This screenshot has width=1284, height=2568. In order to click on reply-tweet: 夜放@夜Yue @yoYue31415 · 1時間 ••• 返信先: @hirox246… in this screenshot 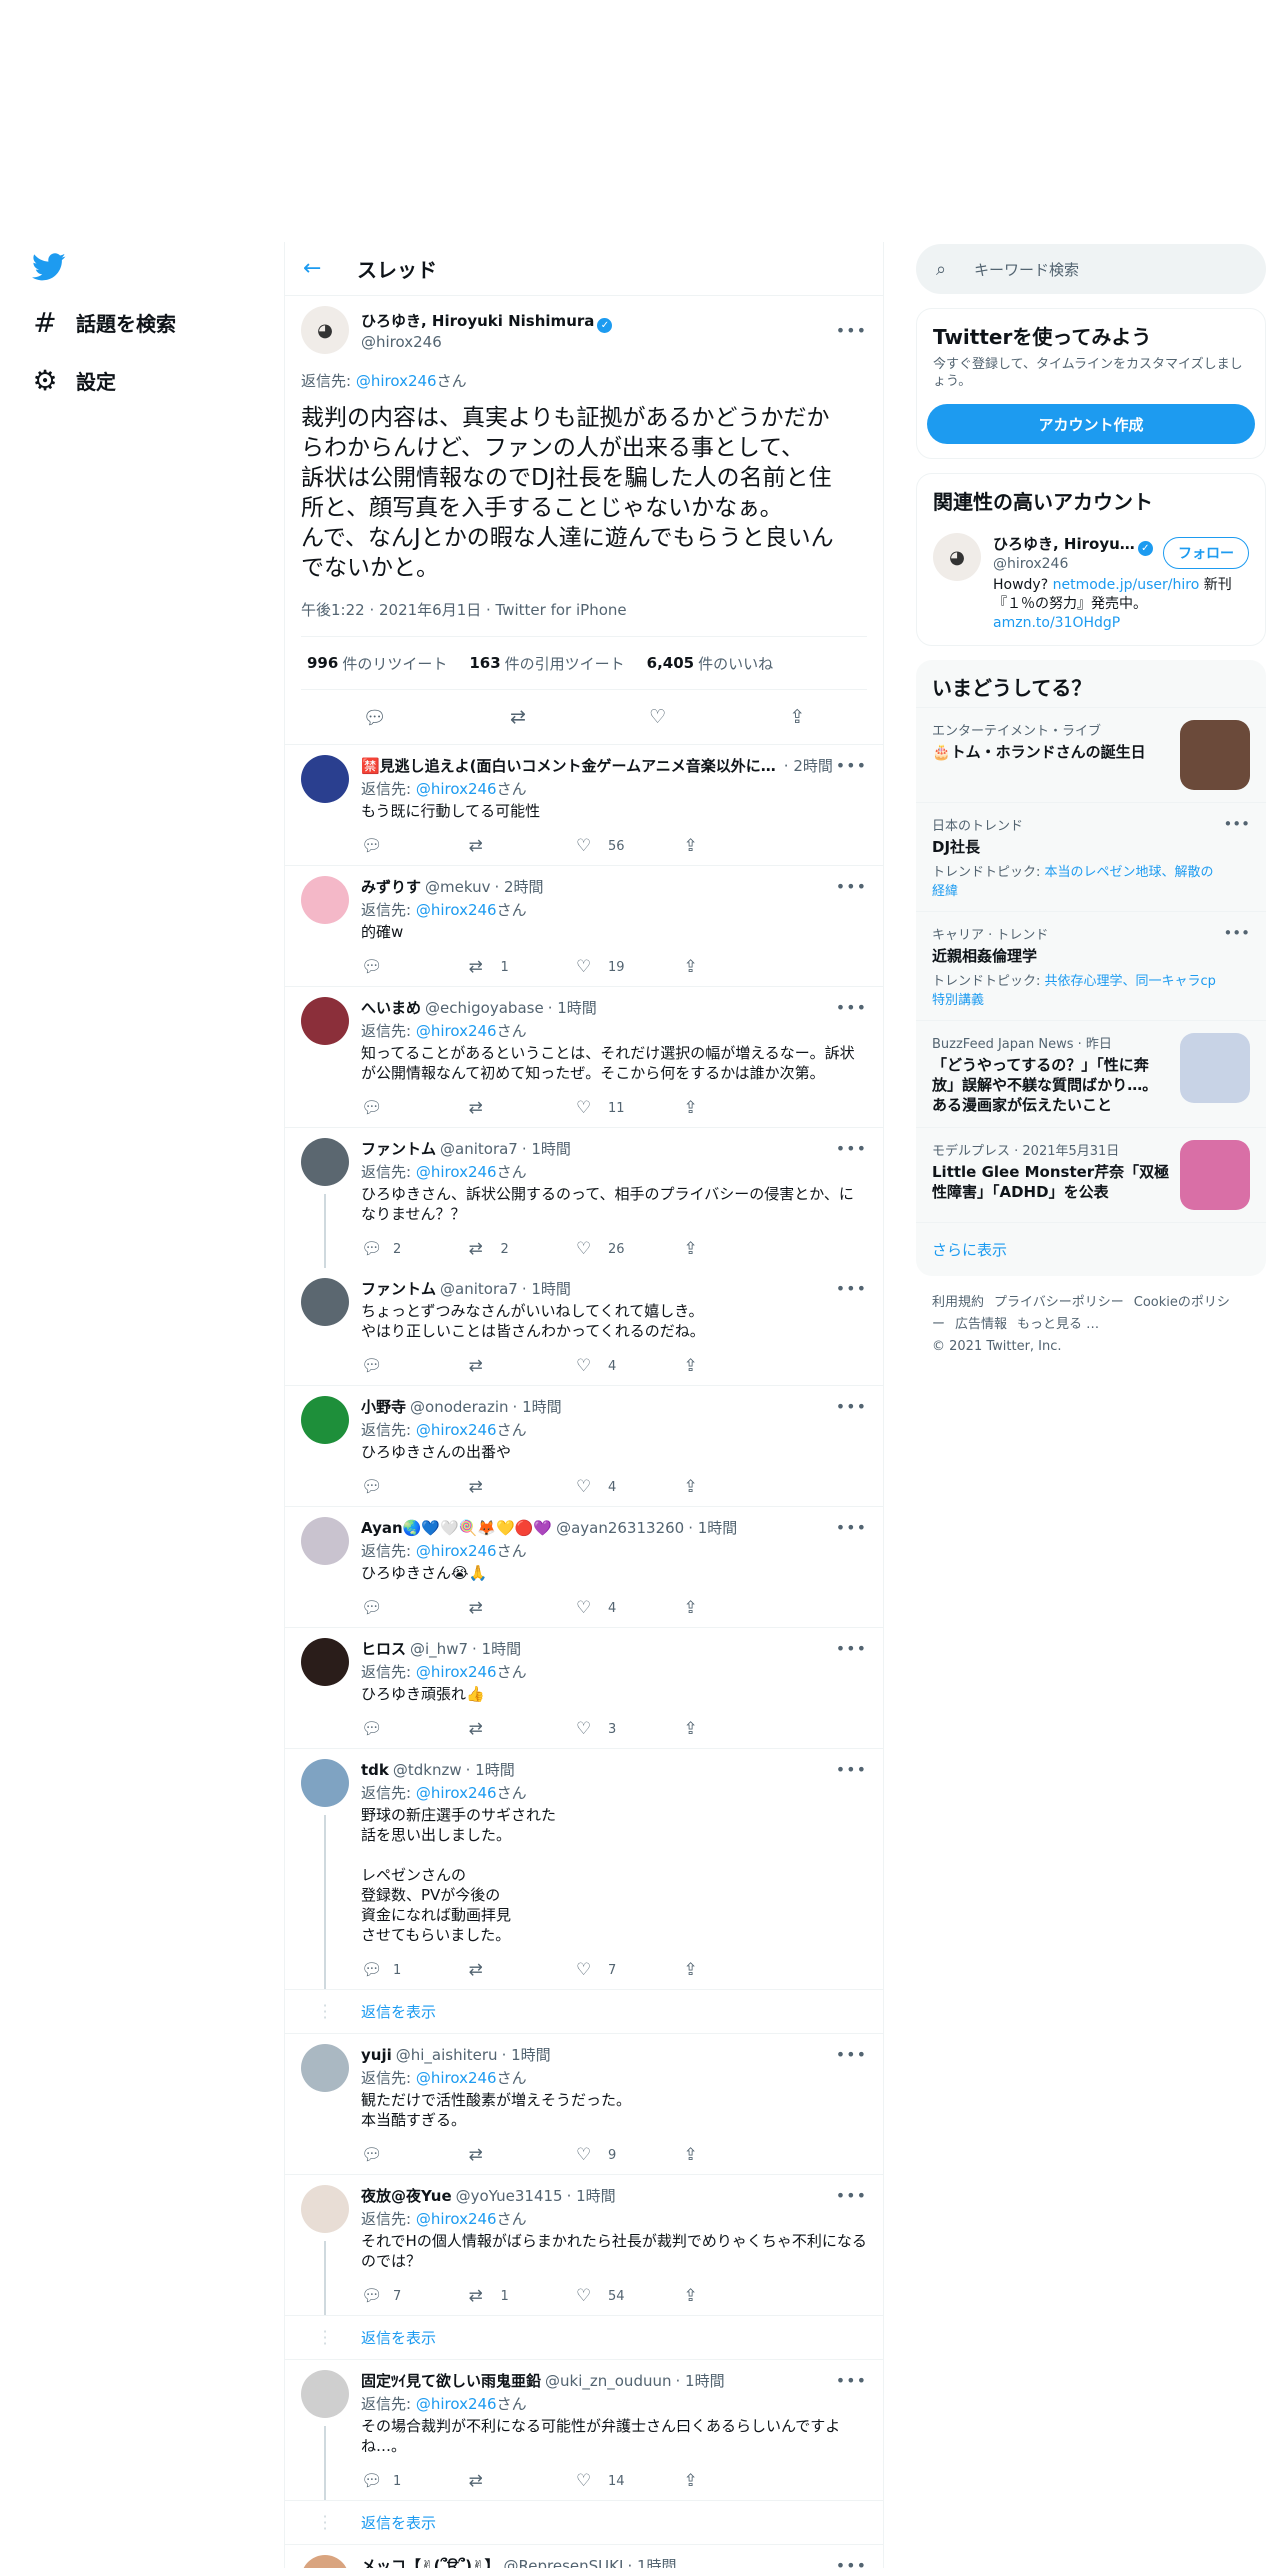, I will do `click(584, 2245)`.